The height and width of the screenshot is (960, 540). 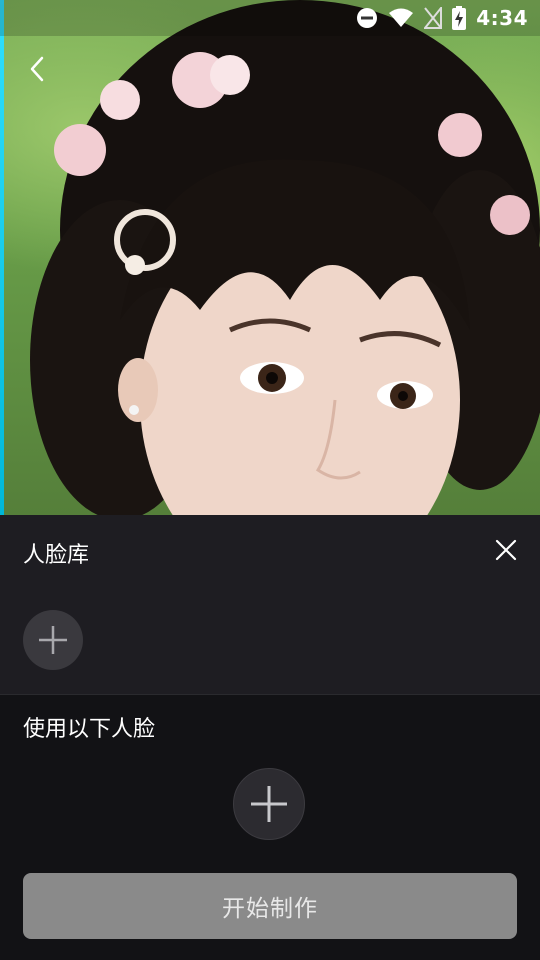 I want to click on status-bar: 4:34, so click(x=270, y=18).